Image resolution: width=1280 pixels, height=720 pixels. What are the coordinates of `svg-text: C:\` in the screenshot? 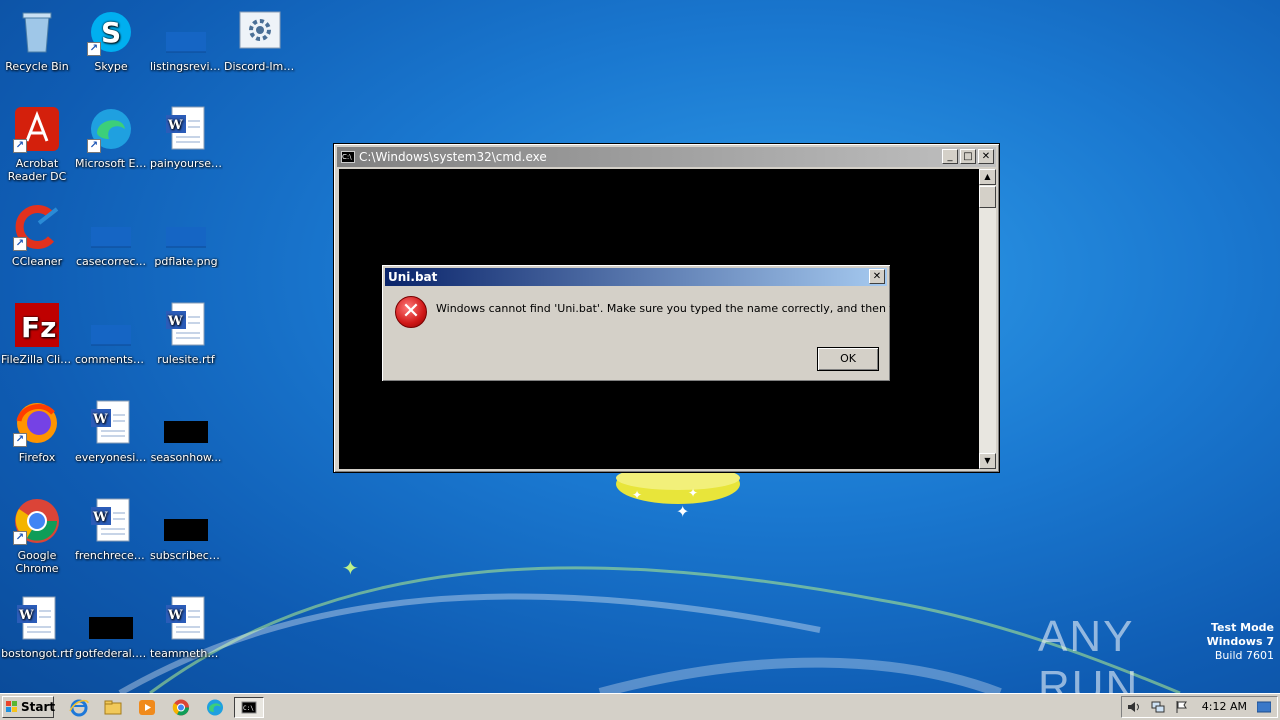 It's located at (248, 708).